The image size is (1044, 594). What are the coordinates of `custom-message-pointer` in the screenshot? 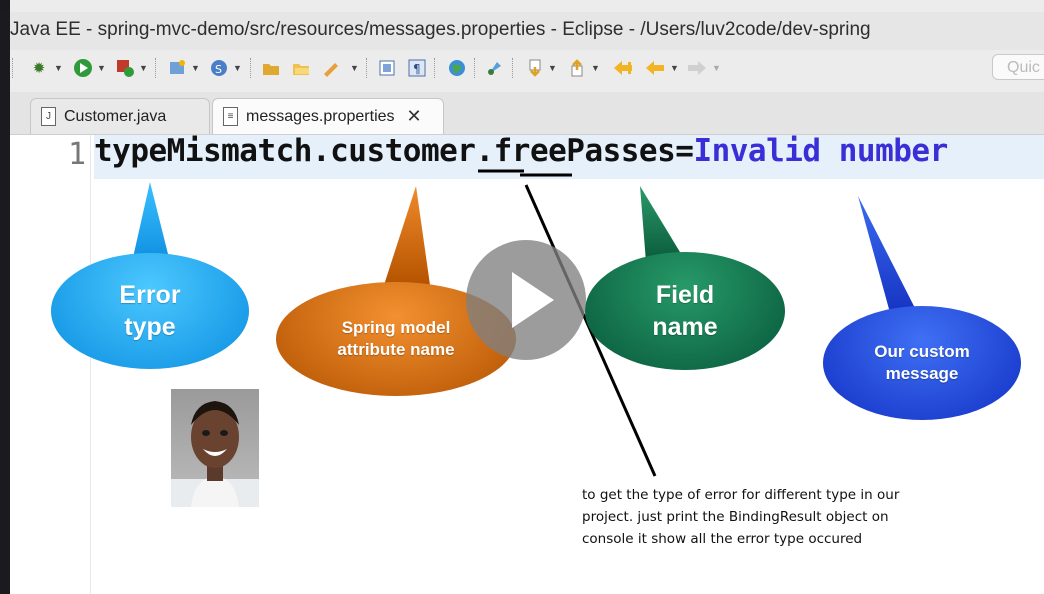 It's located at (888, 258).